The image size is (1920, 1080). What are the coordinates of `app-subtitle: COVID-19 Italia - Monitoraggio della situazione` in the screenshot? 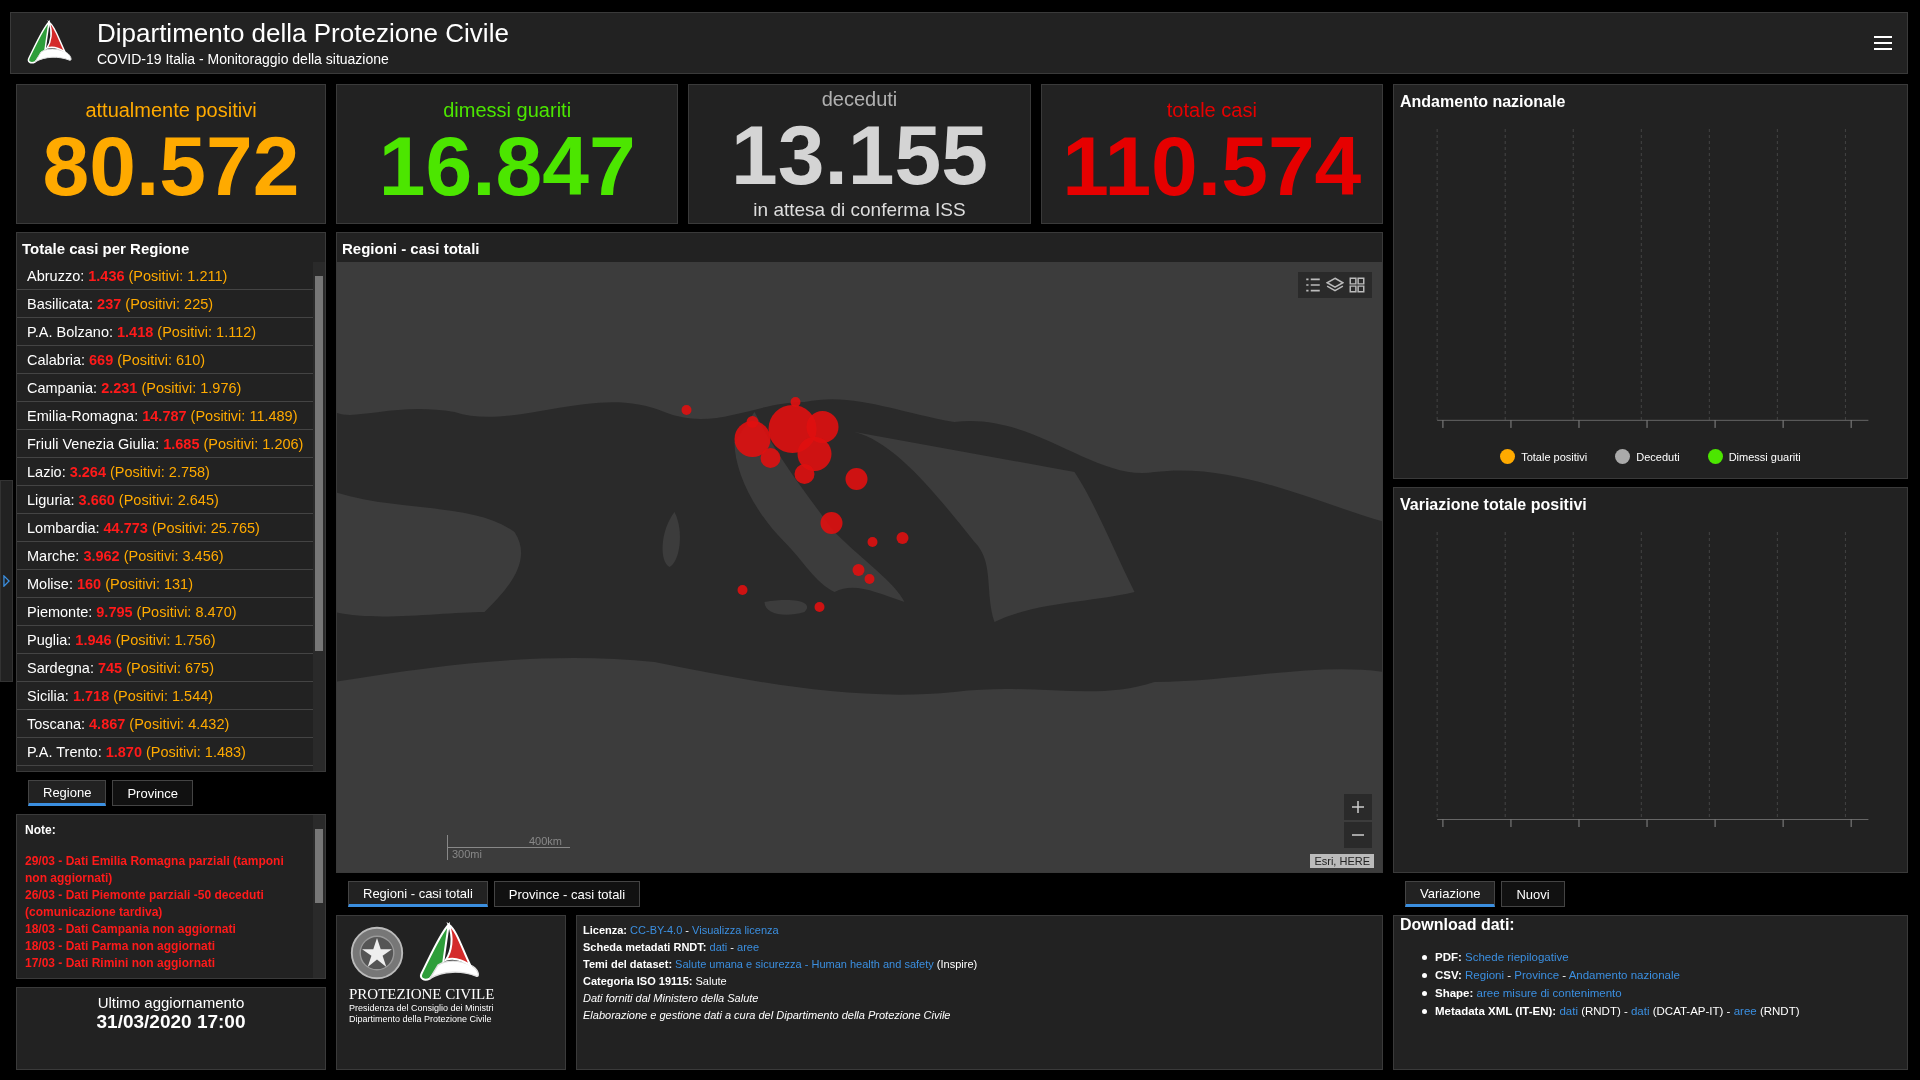 It's located at (243, 59).